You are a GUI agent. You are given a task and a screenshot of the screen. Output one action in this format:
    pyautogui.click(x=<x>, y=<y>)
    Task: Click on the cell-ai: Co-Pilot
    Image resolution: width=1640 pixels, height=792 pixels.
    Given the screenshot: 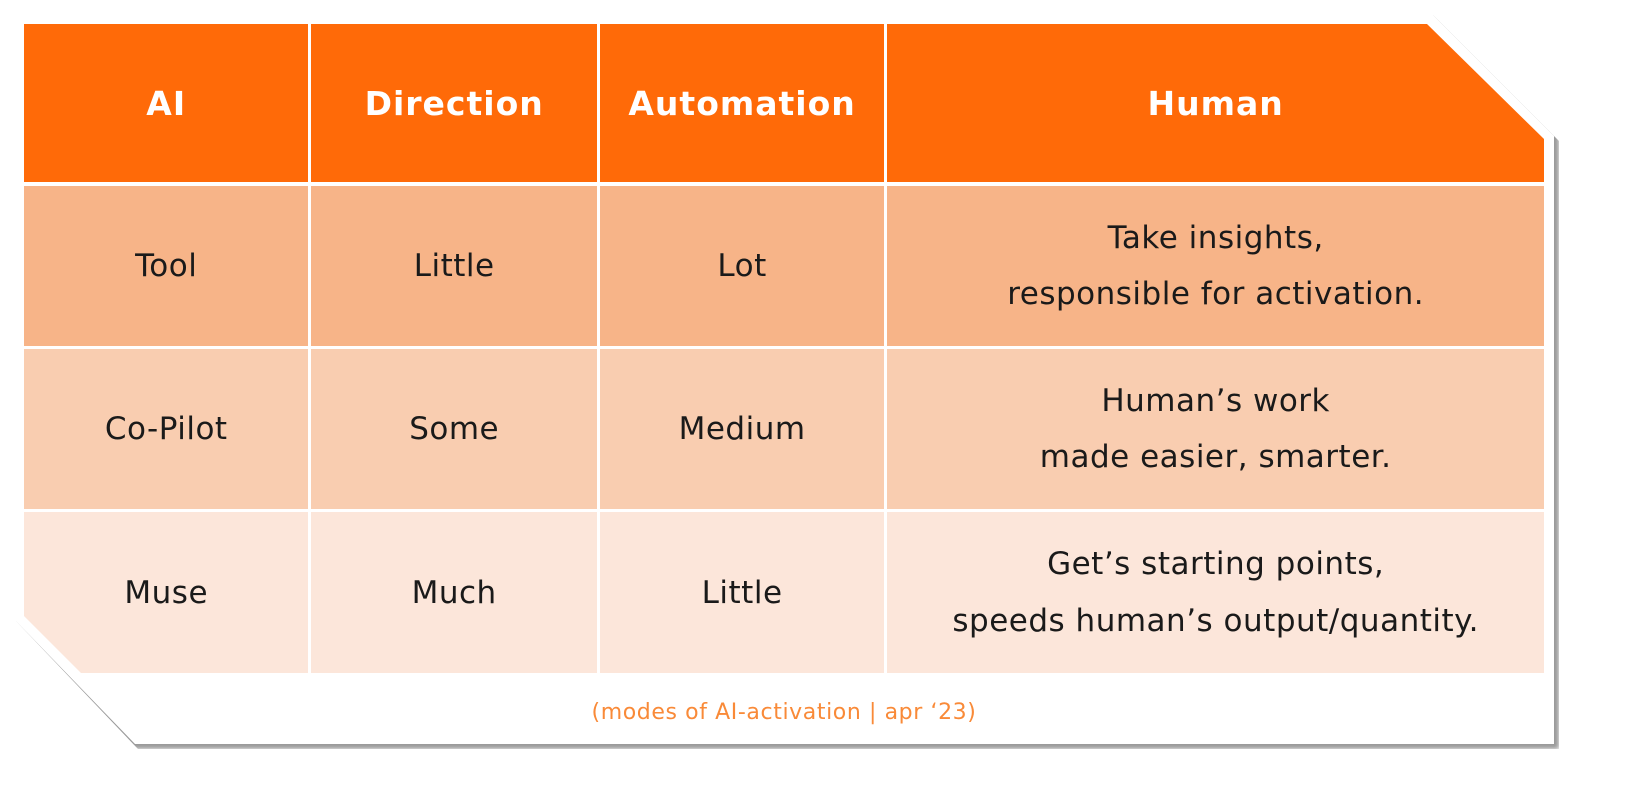 What is the action you would take?
    pyautogui.click(x=166, y=429)
    